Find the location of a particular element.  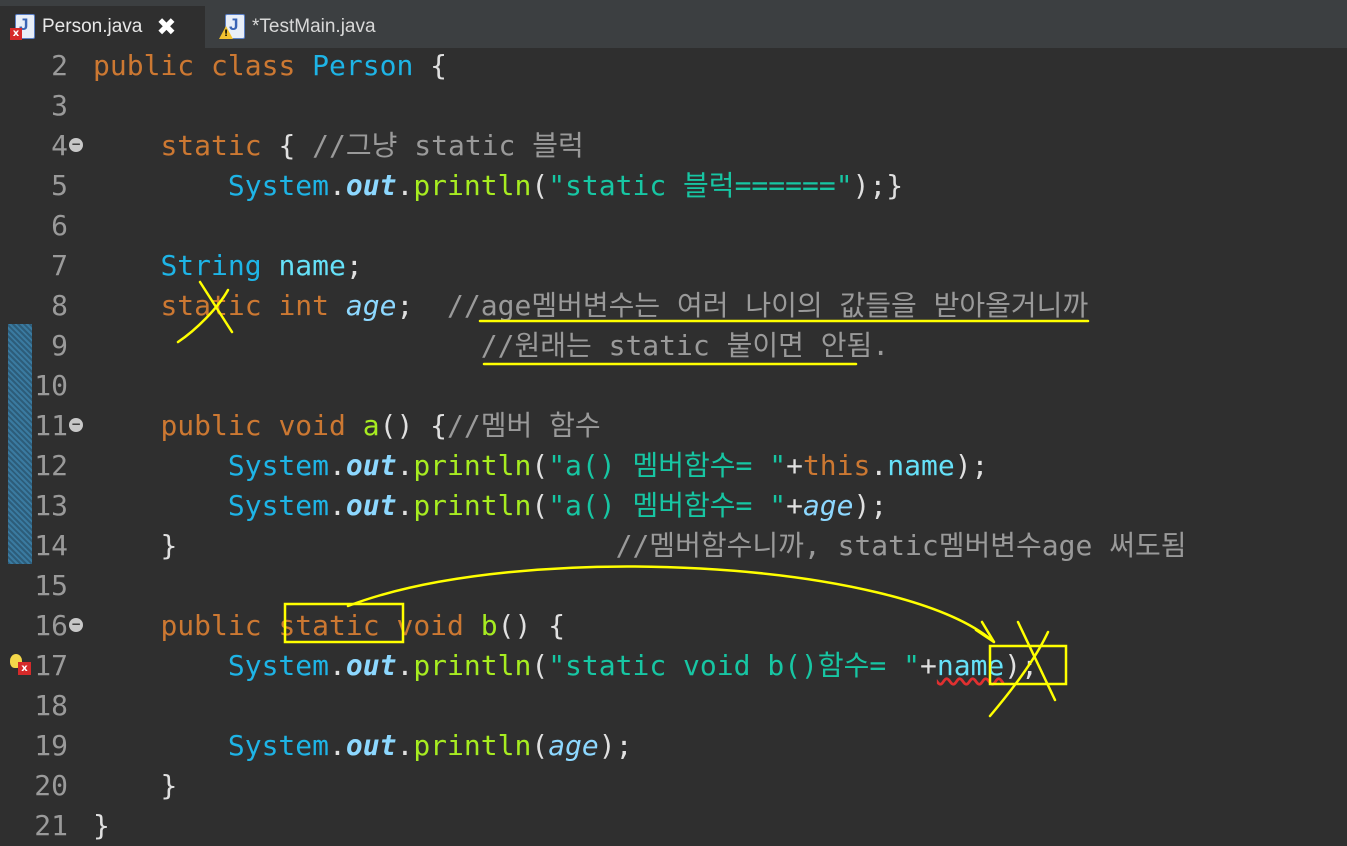

tab-label: Person.java is located at coordinates (92, 26).